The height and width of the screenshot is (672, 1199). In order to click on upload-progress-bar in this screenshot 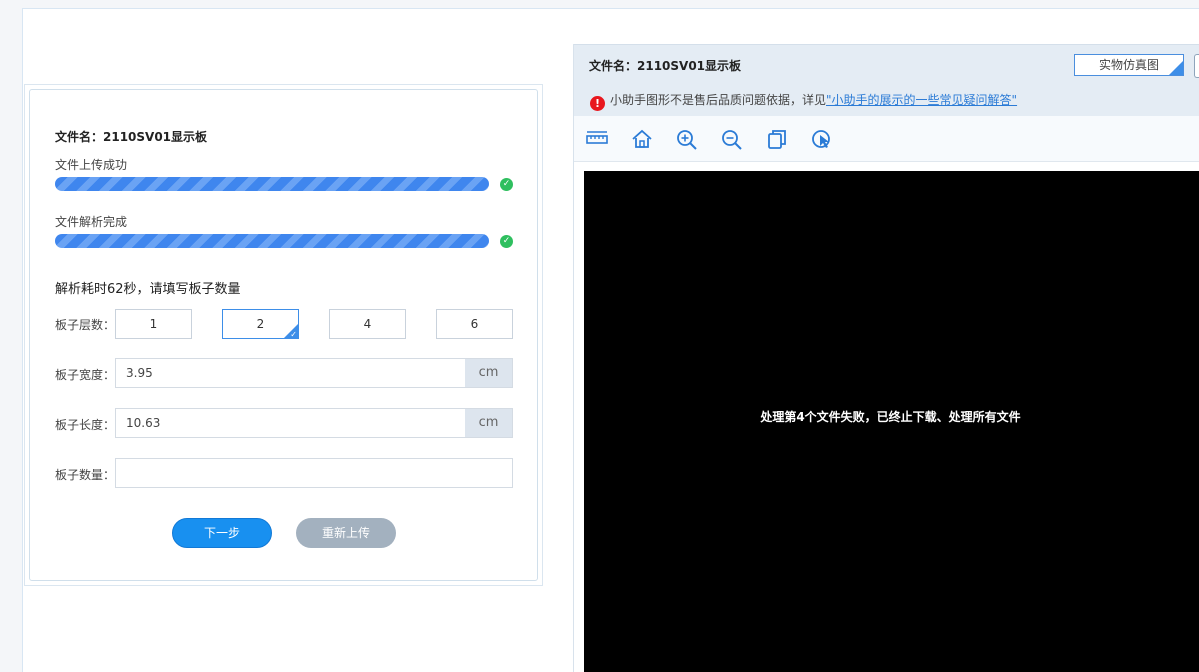, I will do `click(272, 184)`.